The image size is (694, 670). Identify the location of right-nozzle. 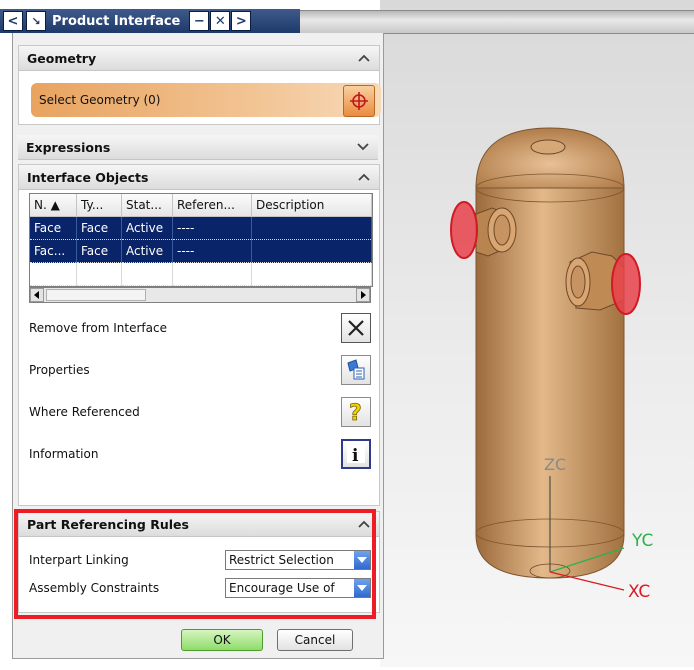
(603, 283).